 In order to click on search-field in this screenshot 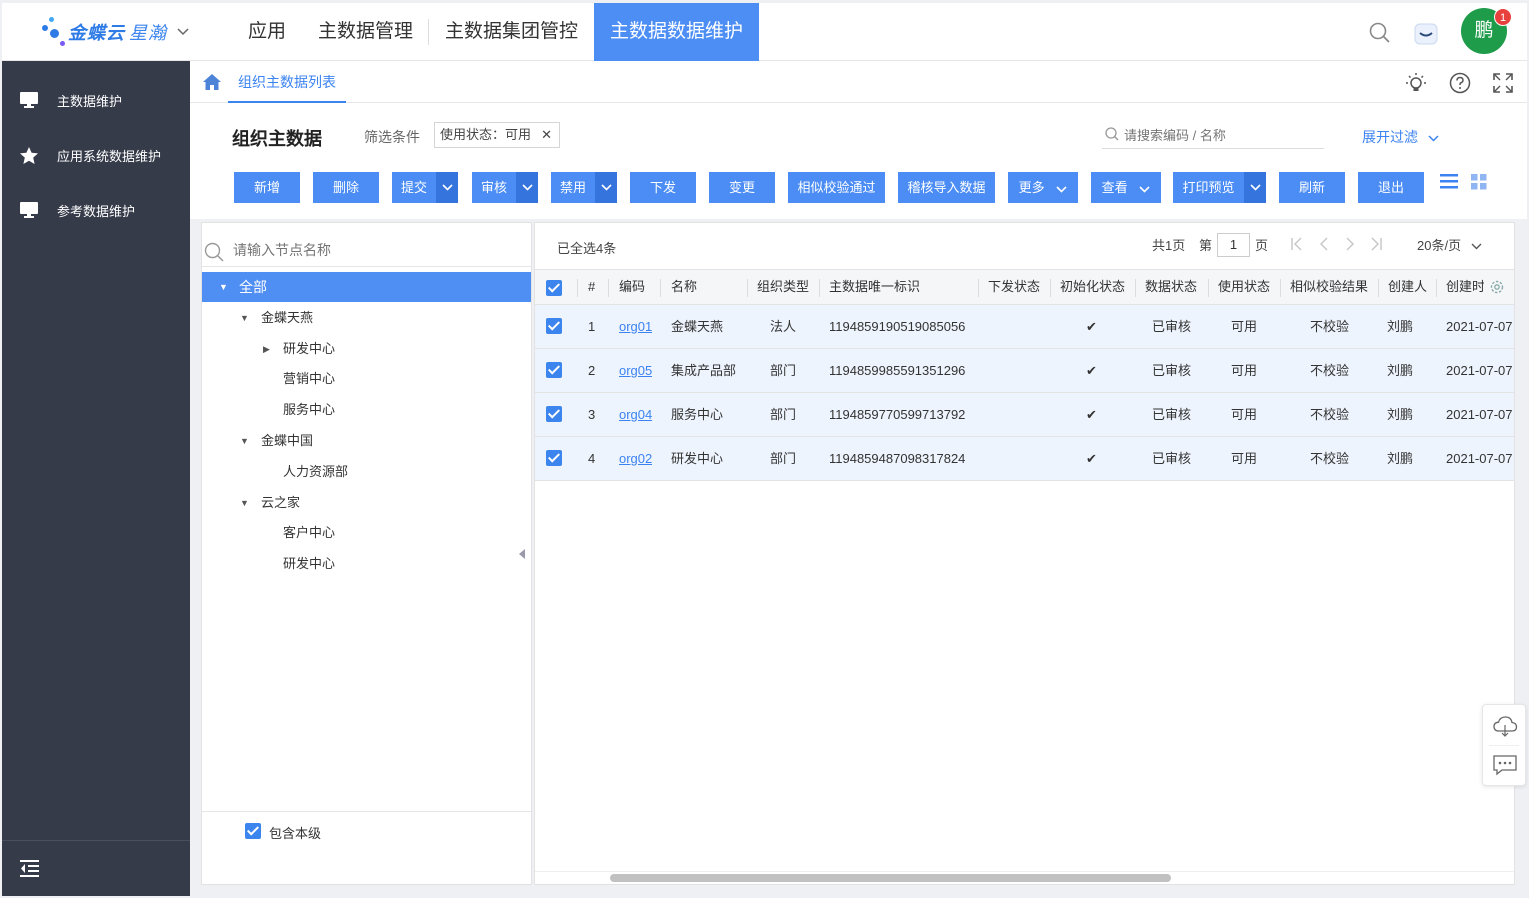, I will do `click(1213, 136)`.